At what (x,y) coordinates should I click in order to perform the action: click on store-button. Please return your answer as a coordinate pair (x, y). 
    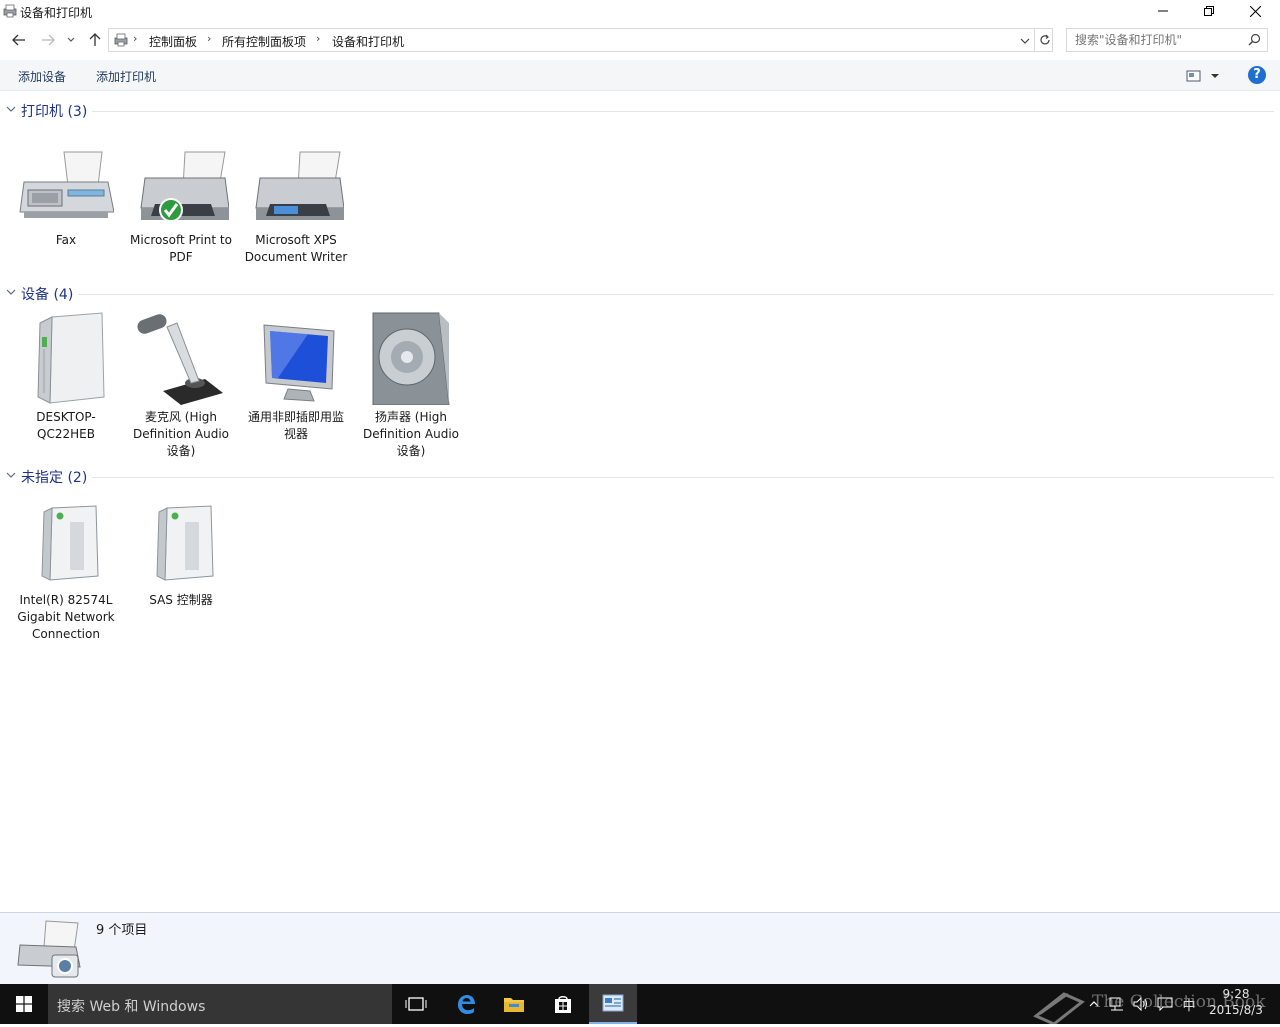
    Looking at the image, I should click on (563, 1004).